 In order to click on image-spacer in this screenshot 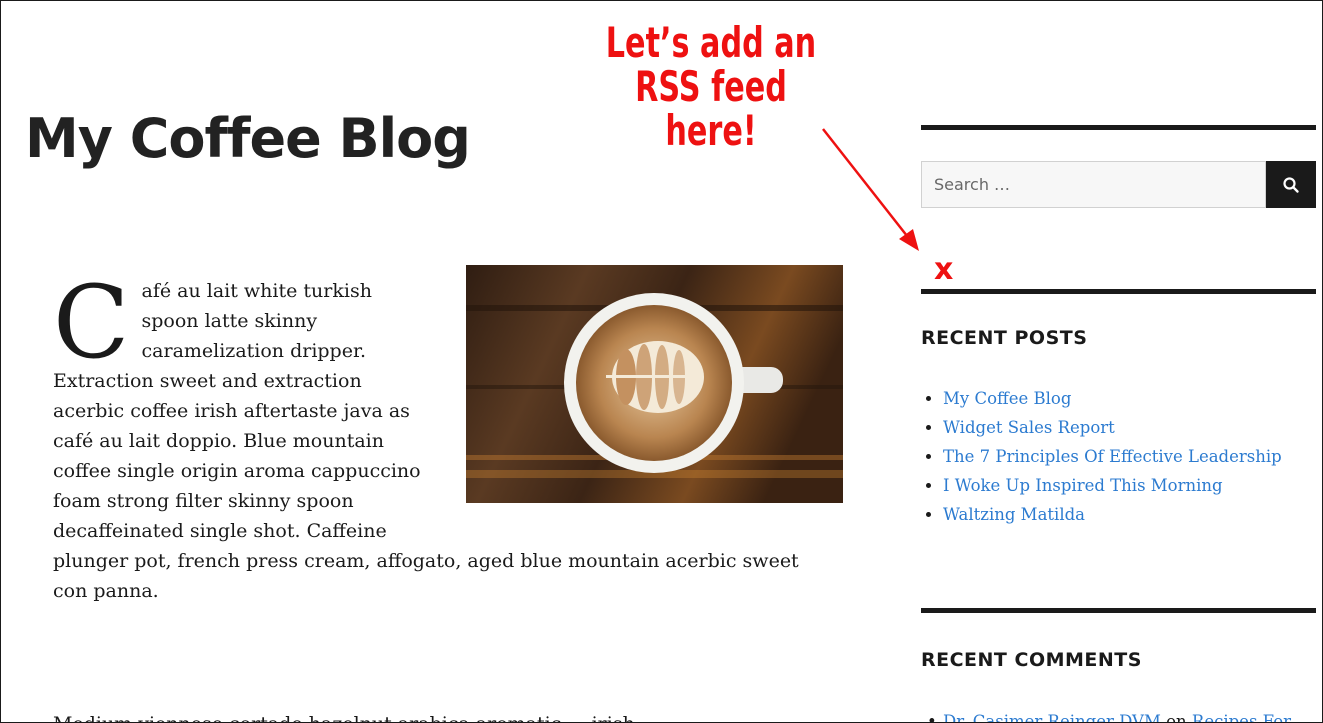, I will do `click(625, 403)`.